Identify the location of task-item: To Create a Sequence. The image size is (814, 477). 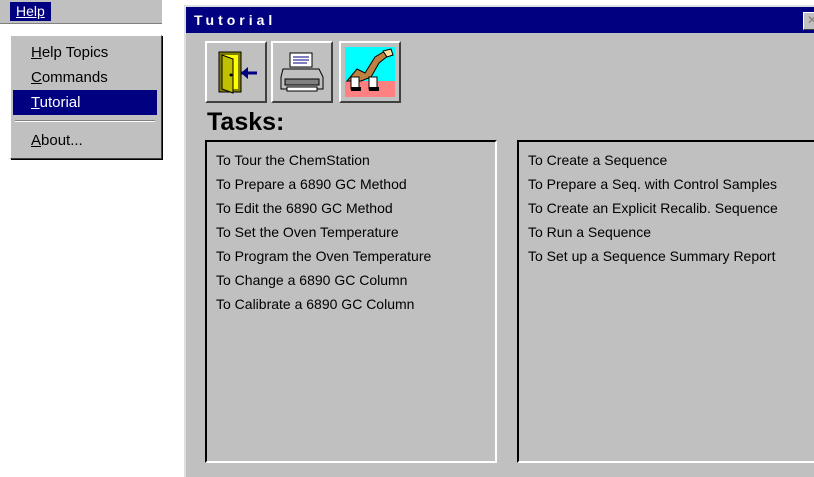
(666, 160).